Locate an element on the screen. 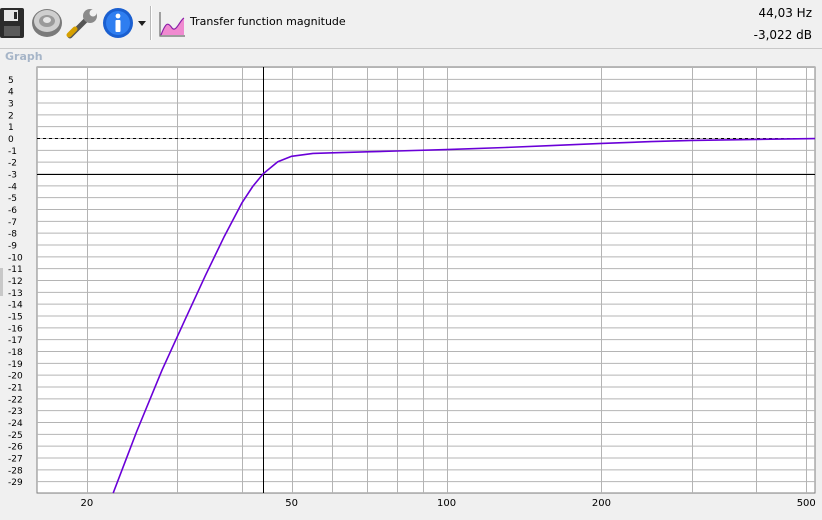  y-tick-label: -5 is located at coordinates (12, 199).